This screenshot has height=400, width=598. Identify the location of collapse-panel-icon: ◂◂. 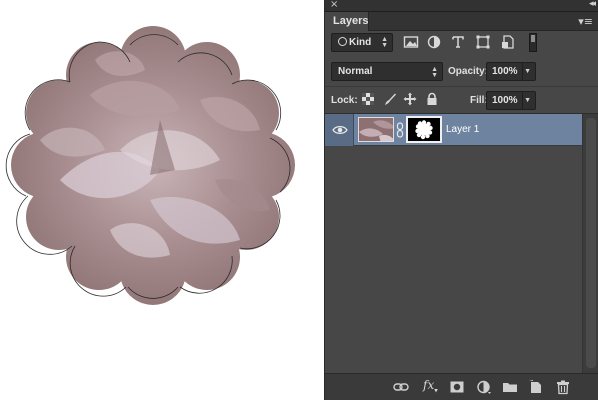
(592, 4).